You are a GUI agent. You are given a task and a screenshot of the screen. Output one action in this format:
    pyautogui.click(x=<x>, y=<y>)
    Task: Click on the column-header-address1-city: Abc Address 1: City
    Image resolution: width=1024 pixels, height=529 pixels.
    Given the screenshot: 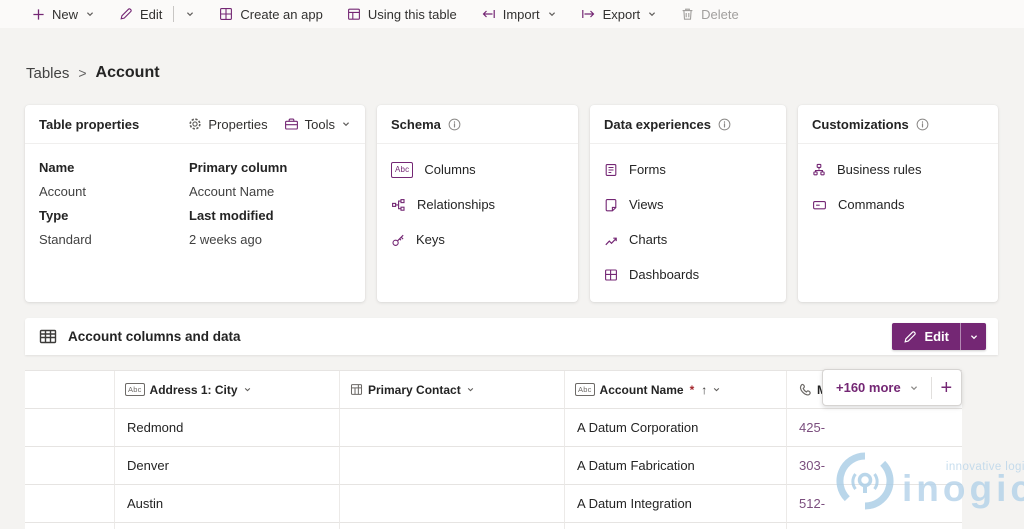 What is the action you would take?
    pyautogui.click(x=227, y=390)
    